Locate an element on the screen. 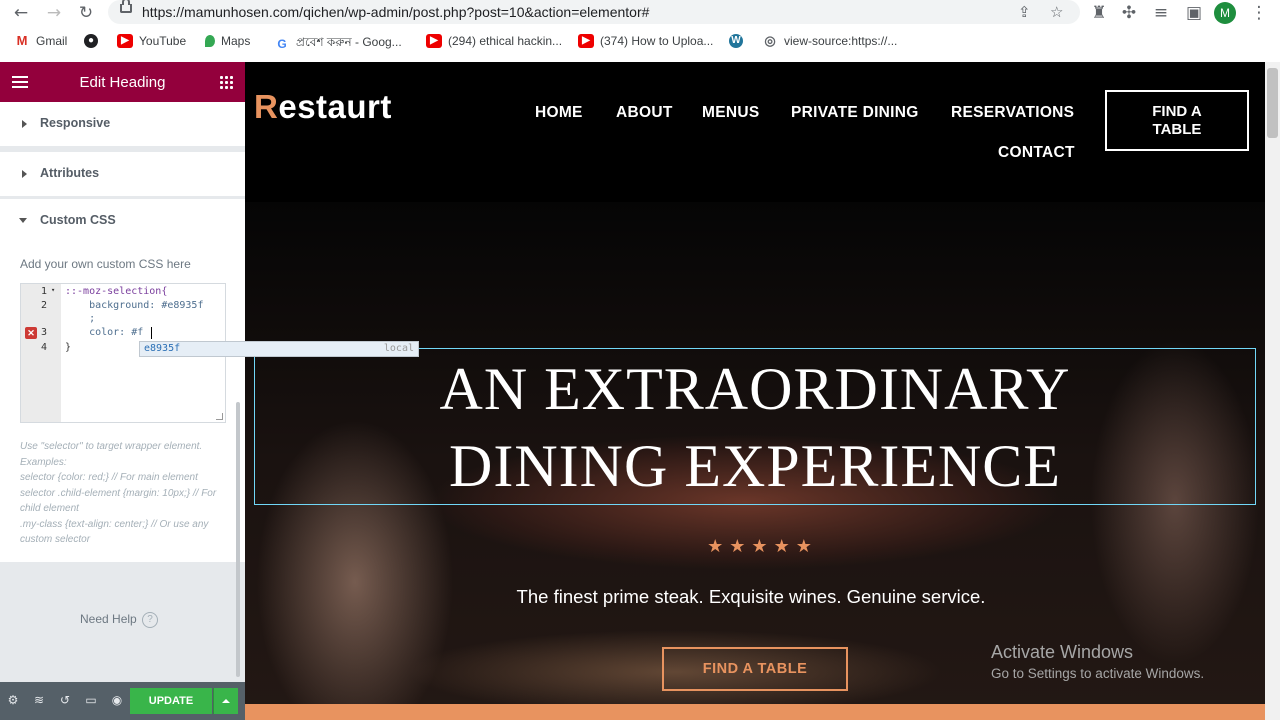 The width and height of the screenshot is (1280, 720). section-label: Custom CSS is located at coordinates (78, 220).